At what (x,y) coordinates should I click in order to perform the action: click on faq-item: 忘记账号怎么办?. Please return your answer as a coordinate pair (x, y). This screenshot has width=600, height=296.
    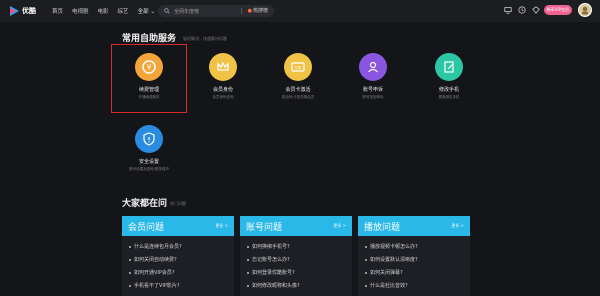
    Looking at the image, I should click on (296, 259).